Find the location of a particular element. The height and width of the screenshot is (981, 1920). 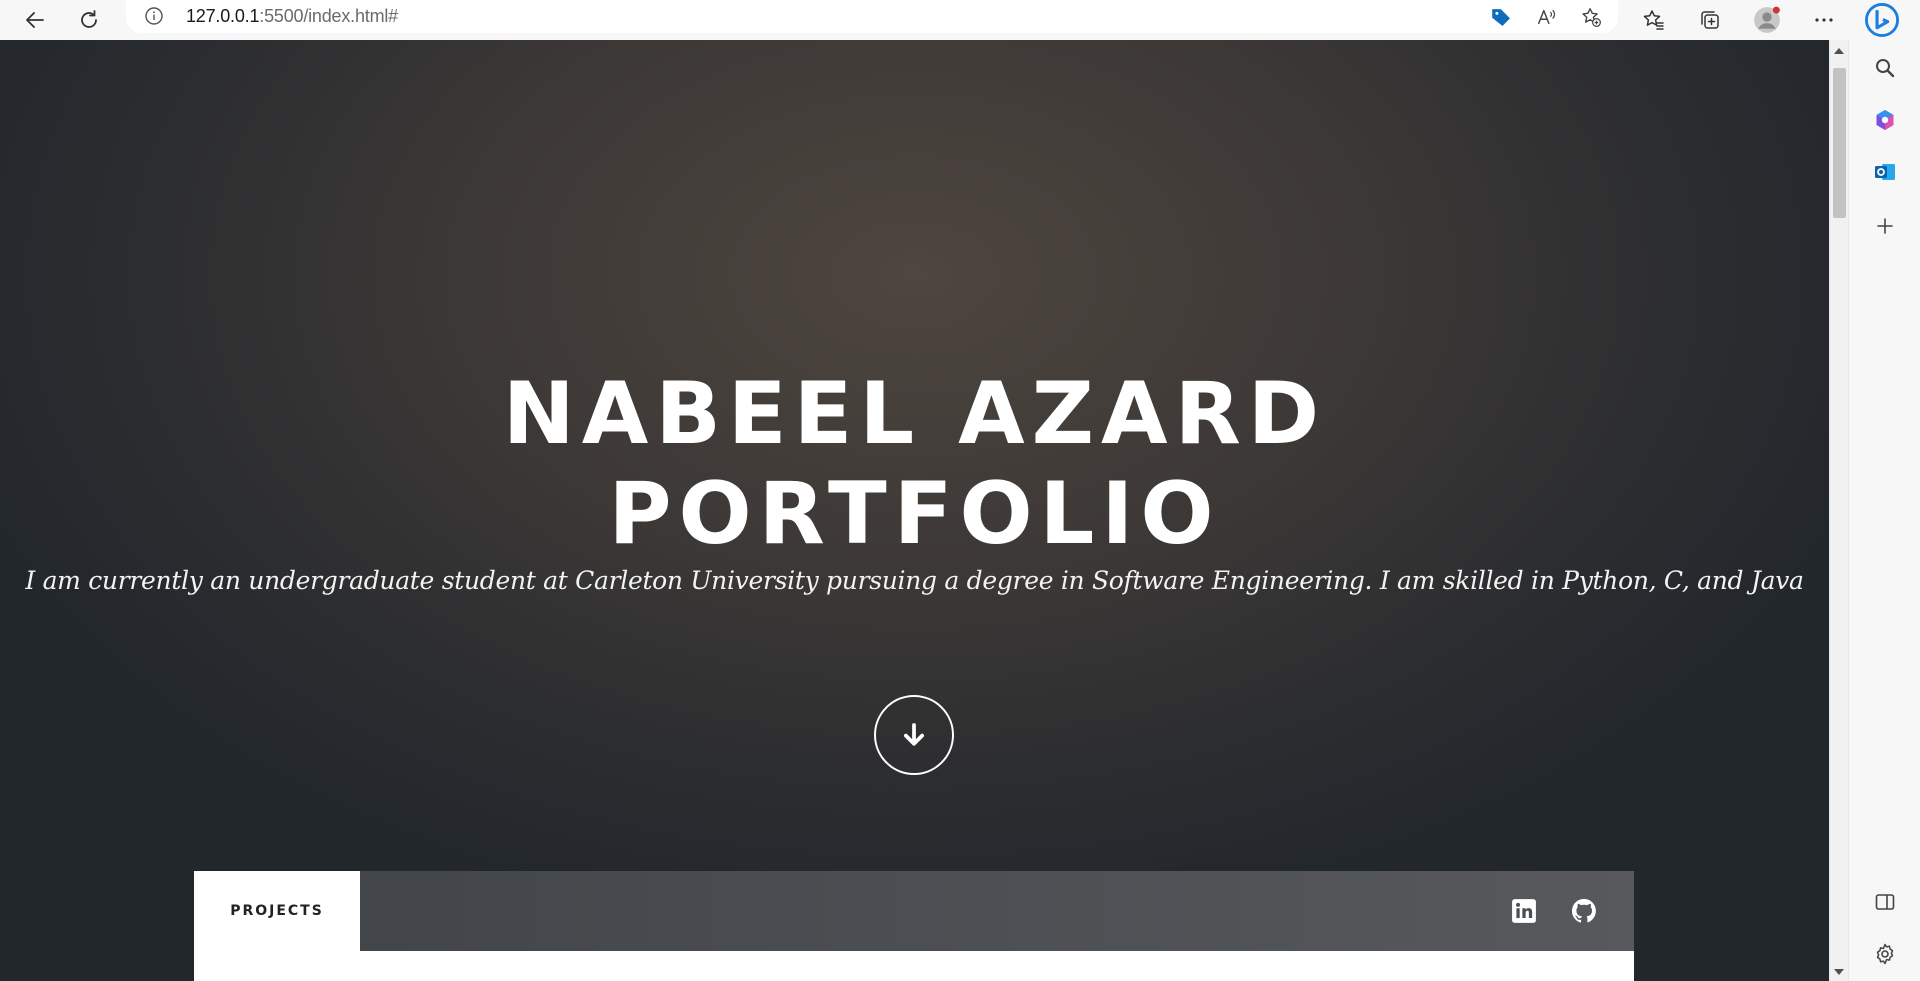

more-icon is located at coordinates (1824, 20).